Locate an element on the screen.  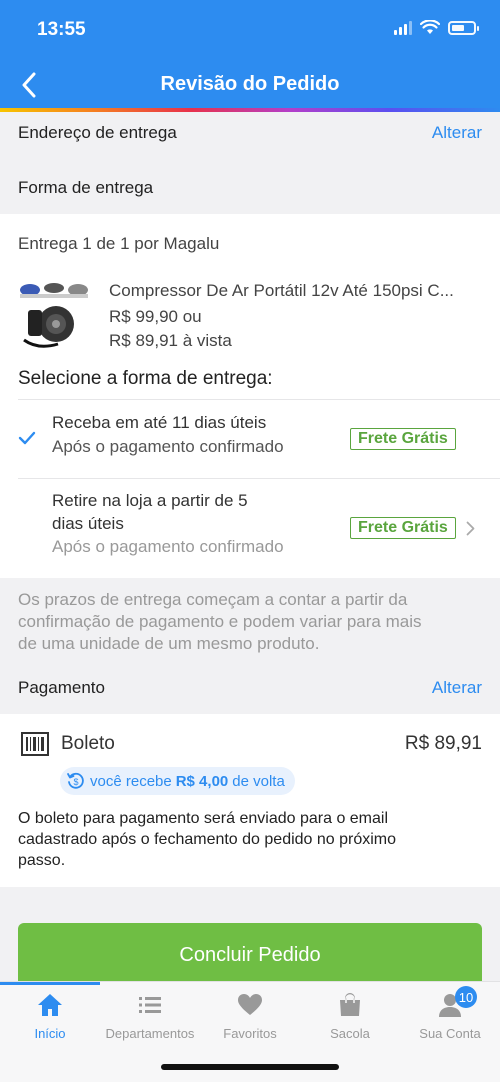
list-icon is located at coordinates (150, 1005).